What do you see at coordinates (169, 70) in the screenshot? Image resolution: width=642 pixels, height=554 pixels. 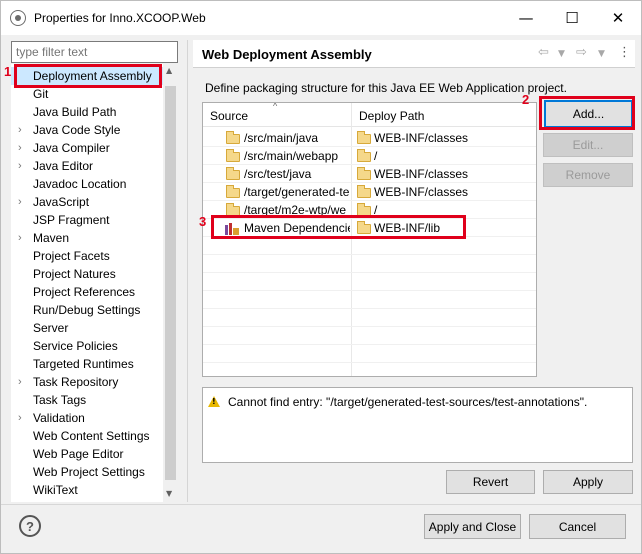 I see `scroll-up-icon: ▲` at bounding box center [169, 70].